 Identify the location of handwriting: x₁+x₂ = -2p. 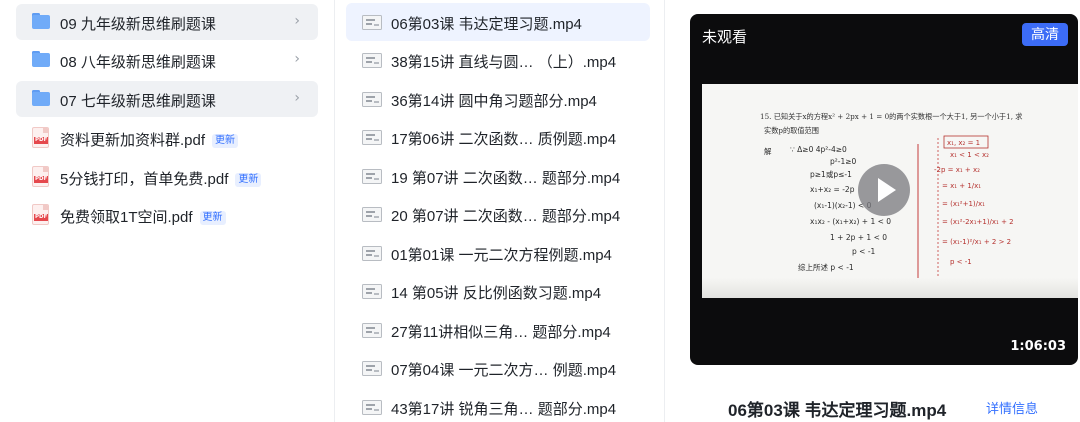
(832, 189).